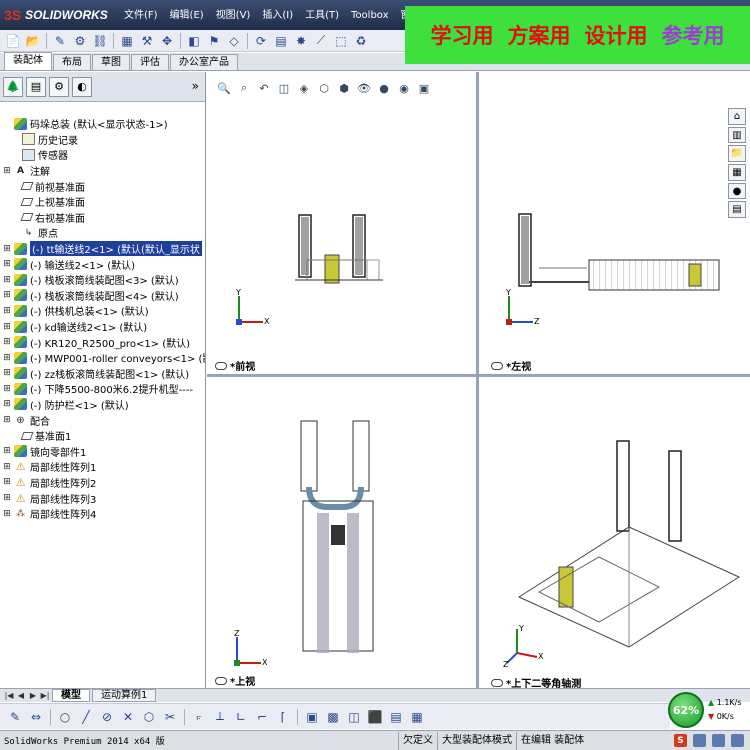  I want to click on viewport-front: Y X *前视, so click(341, 237).